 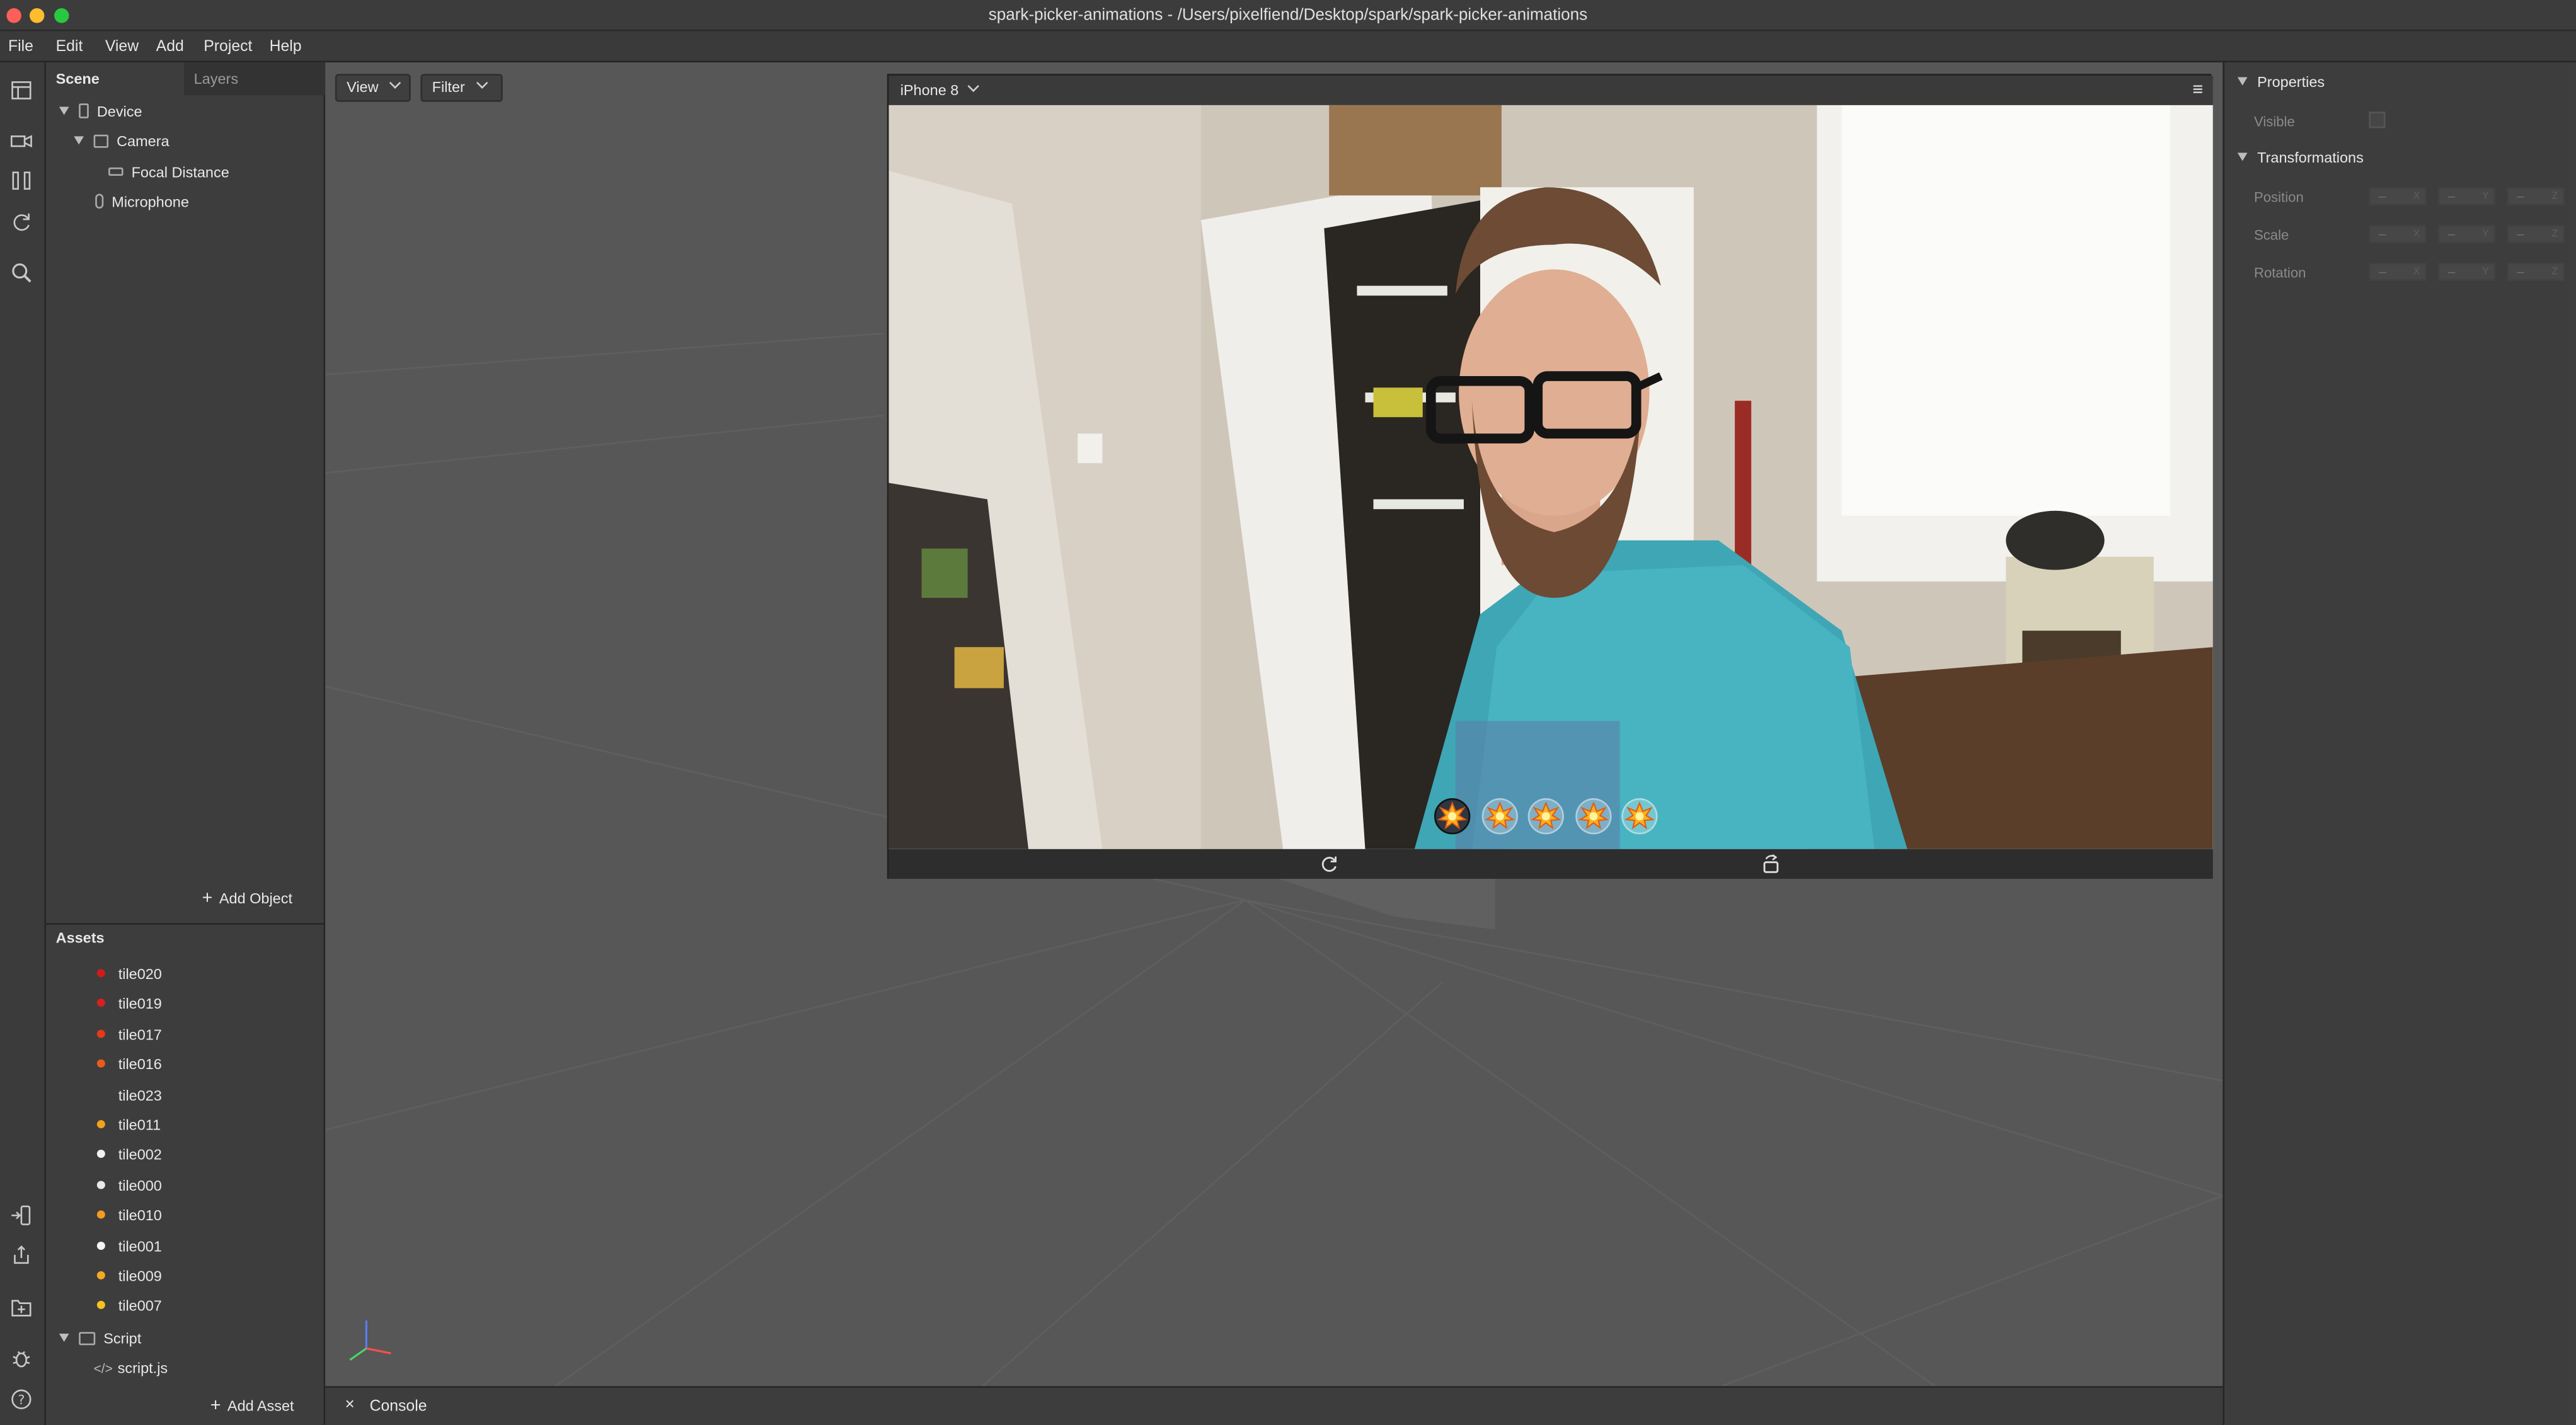 What do you see at coordinates (939, 89) in the screenshot?
I see `device-selector: iPhone 8` at bounding box center [939, 89].